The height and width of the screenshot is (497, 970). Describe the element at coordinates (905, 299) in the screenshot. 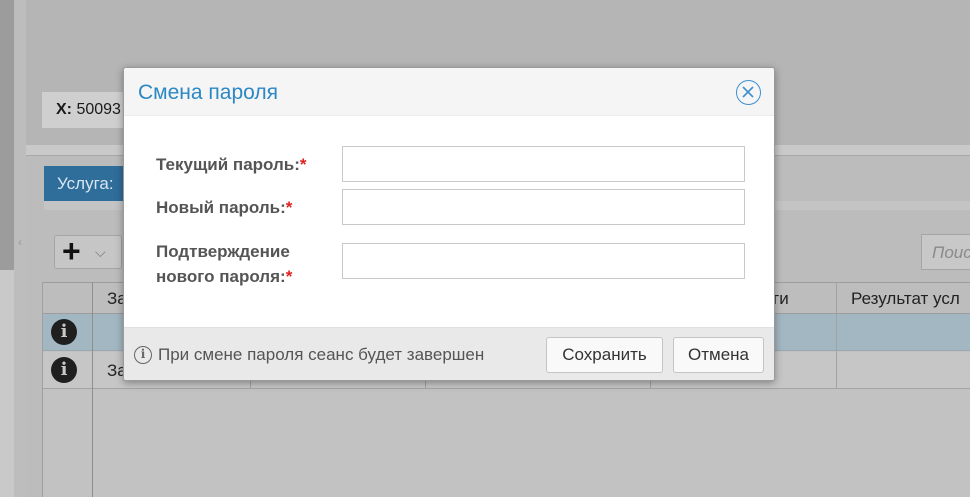

I see `column-header: Результат усл` at that location.